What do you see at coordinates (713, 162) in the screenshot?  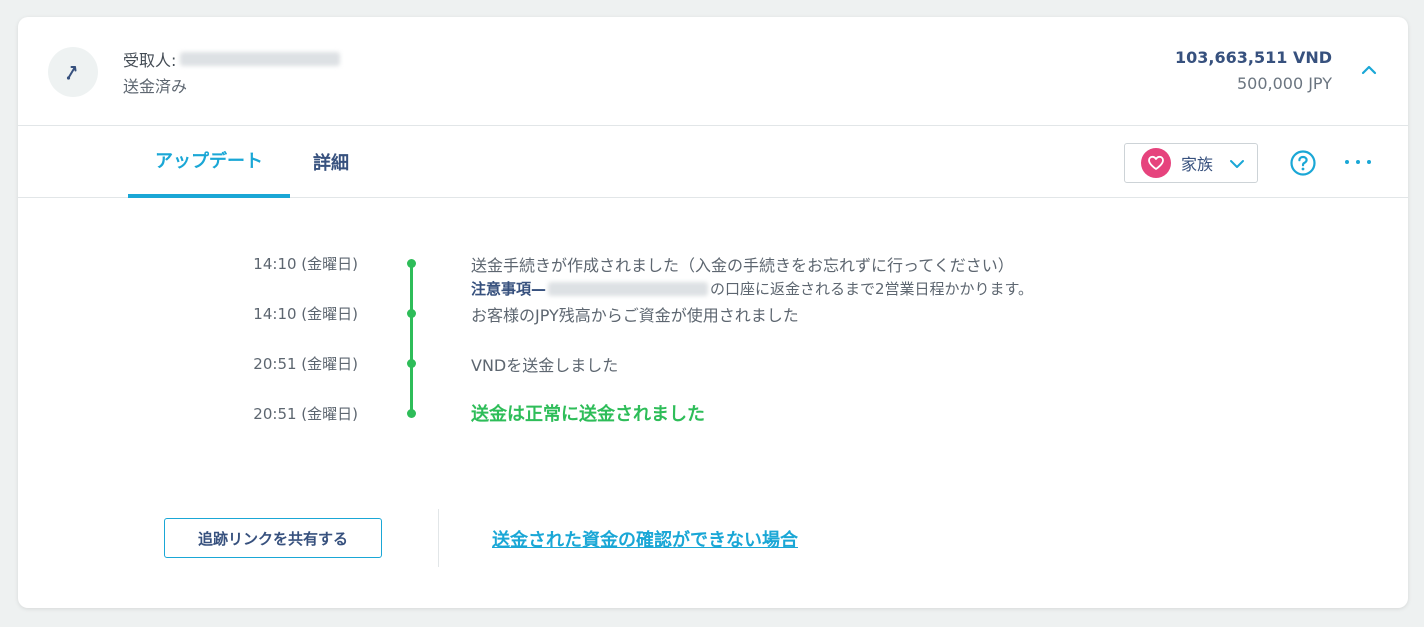 I see `tab-bar: アップデート 詳細 家族` at bounding box center [713, 162].